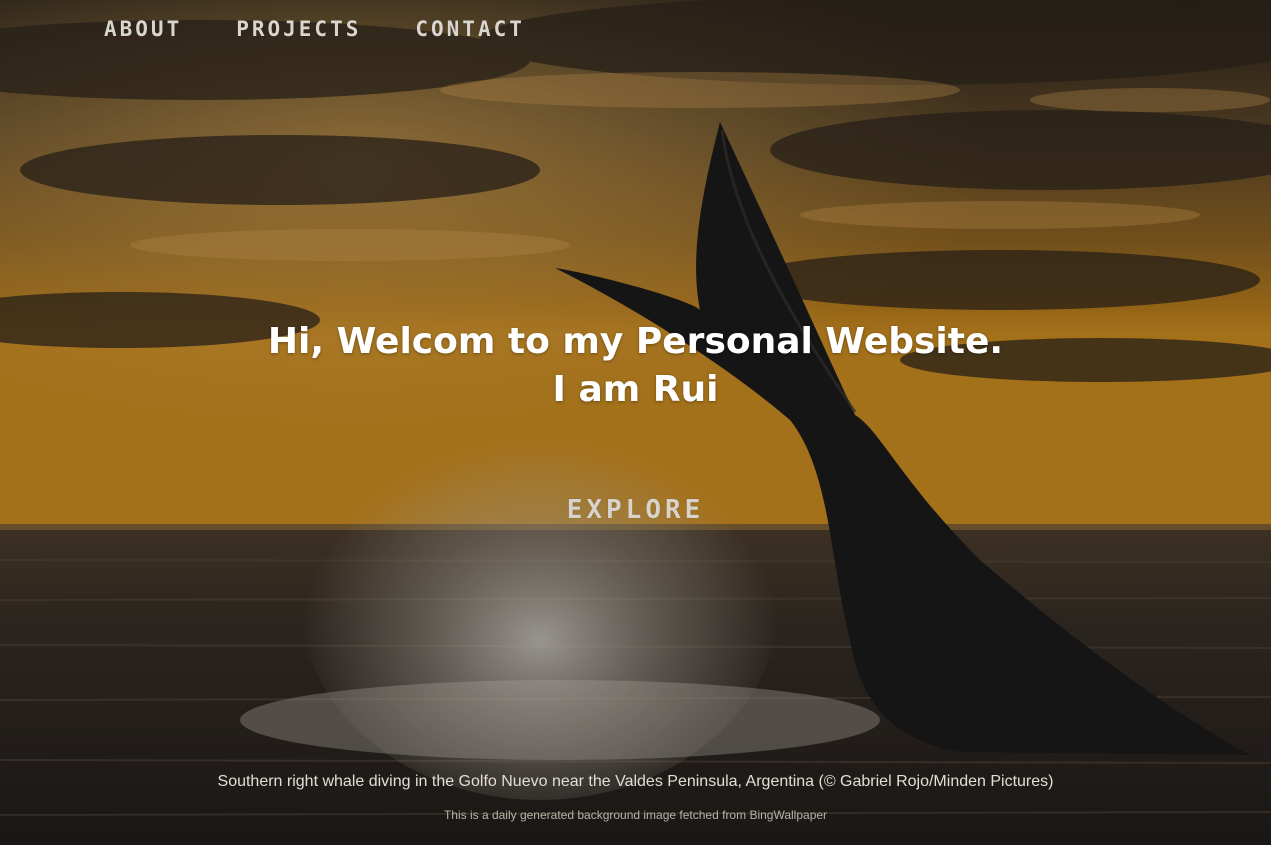 This screenshot has width=1271, height=845. Describe the element at coordinates (298, 29) in the screenshot. I see `nav-projects-link: PROJECTS` at that location.